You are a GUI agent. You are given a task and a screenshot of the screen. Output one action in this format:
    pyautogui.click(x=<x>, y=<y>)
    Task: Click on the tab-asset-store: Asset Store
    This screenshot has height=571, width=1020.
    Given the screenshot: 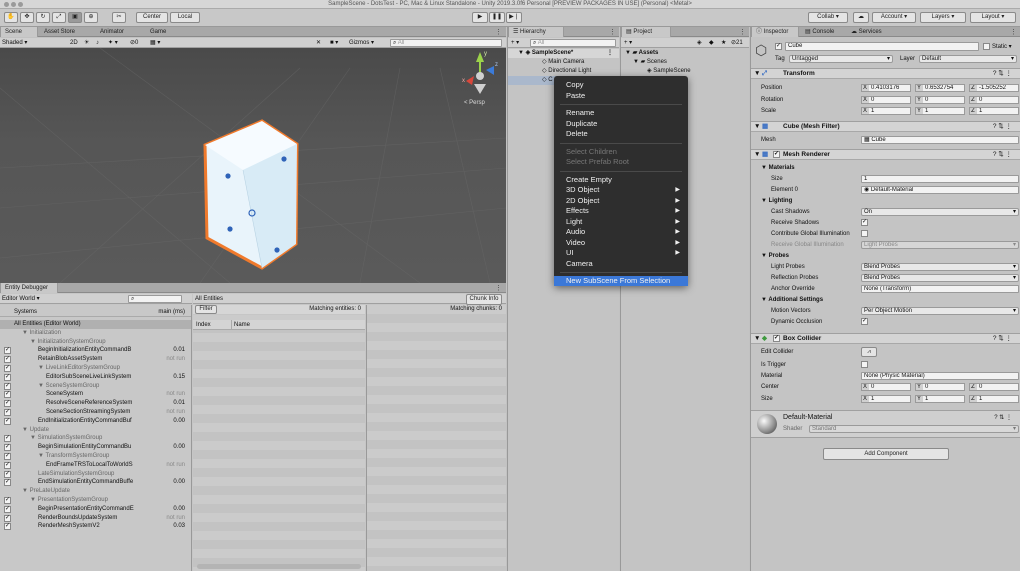 What is the action you would take?
    pyautogui.click(x=66, y=32)
    